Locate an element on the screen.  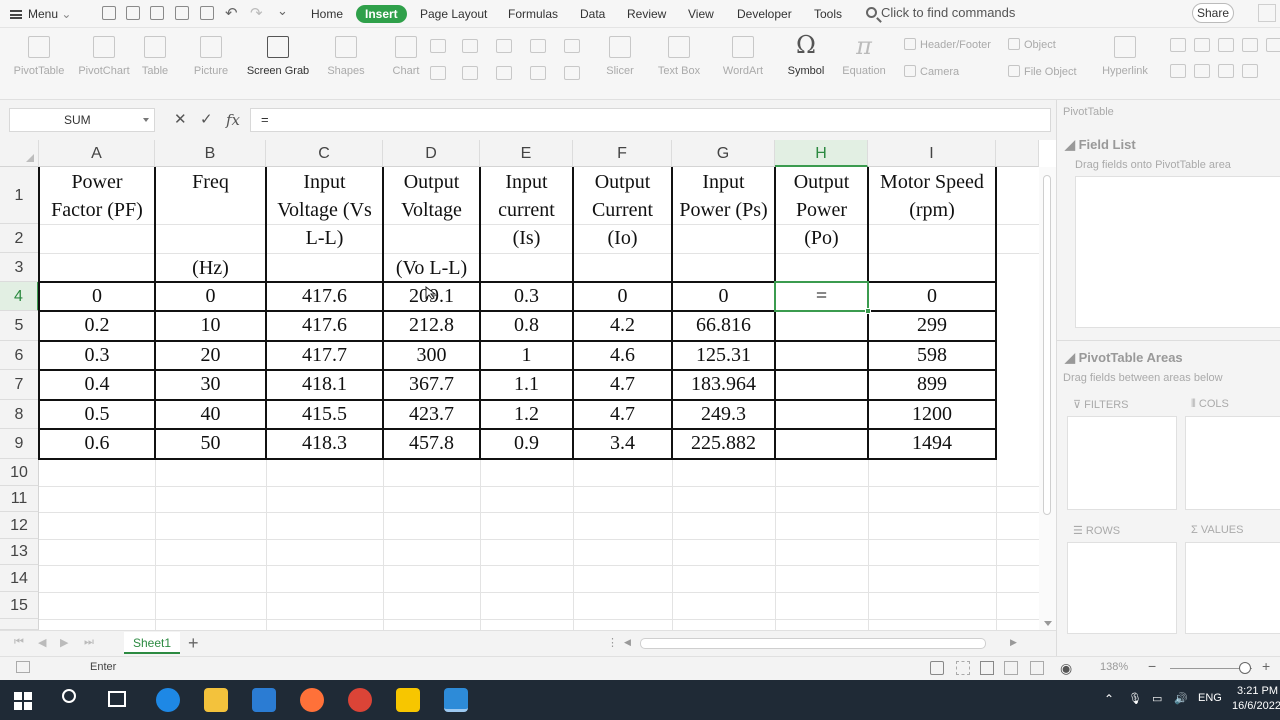
cell-c8: 415.5 is located at coordinates (324, 414).